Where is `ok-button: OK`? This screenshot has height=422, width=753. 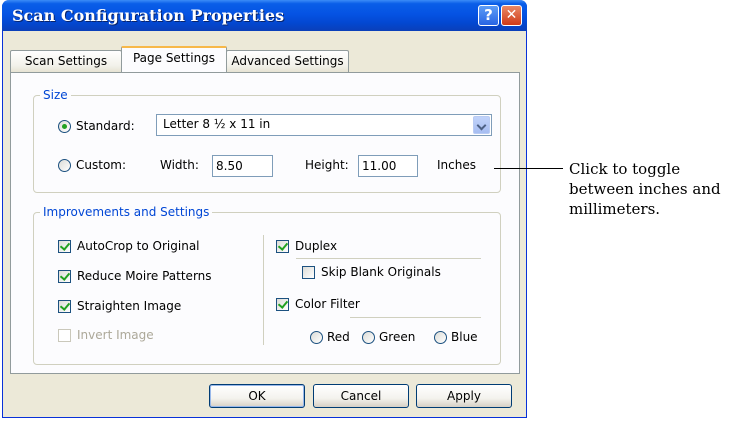 ok-button: OK is located at coordinates (257, 396).